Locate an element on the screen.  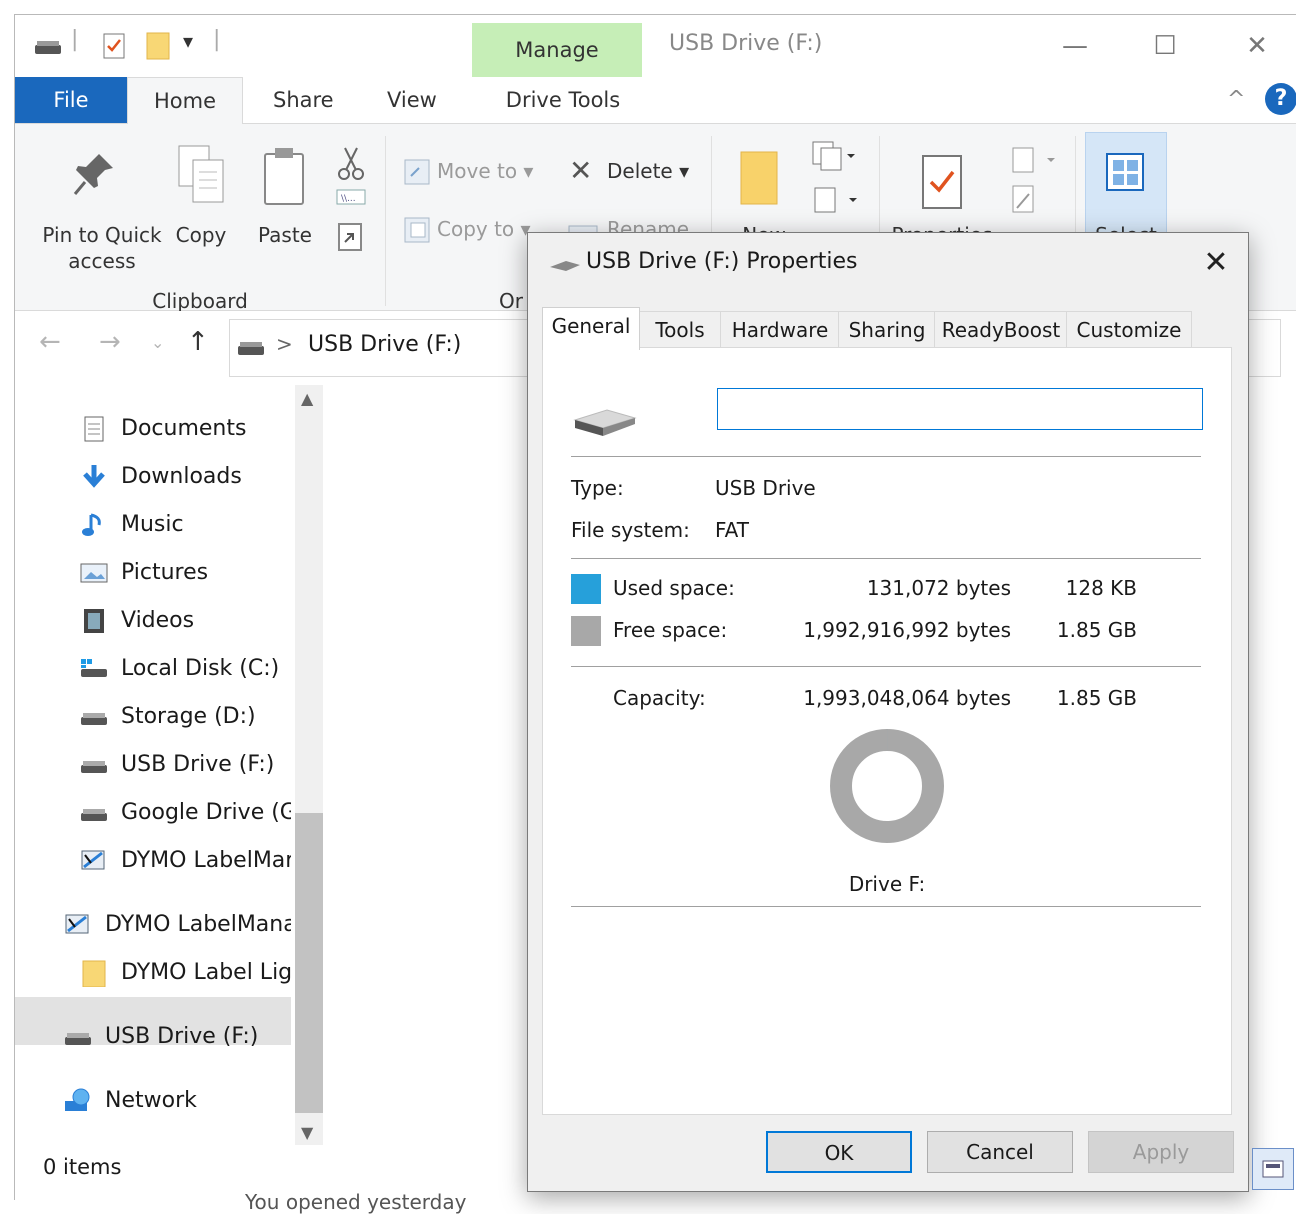
easy-access-icon is located at coordinates (836, 199).